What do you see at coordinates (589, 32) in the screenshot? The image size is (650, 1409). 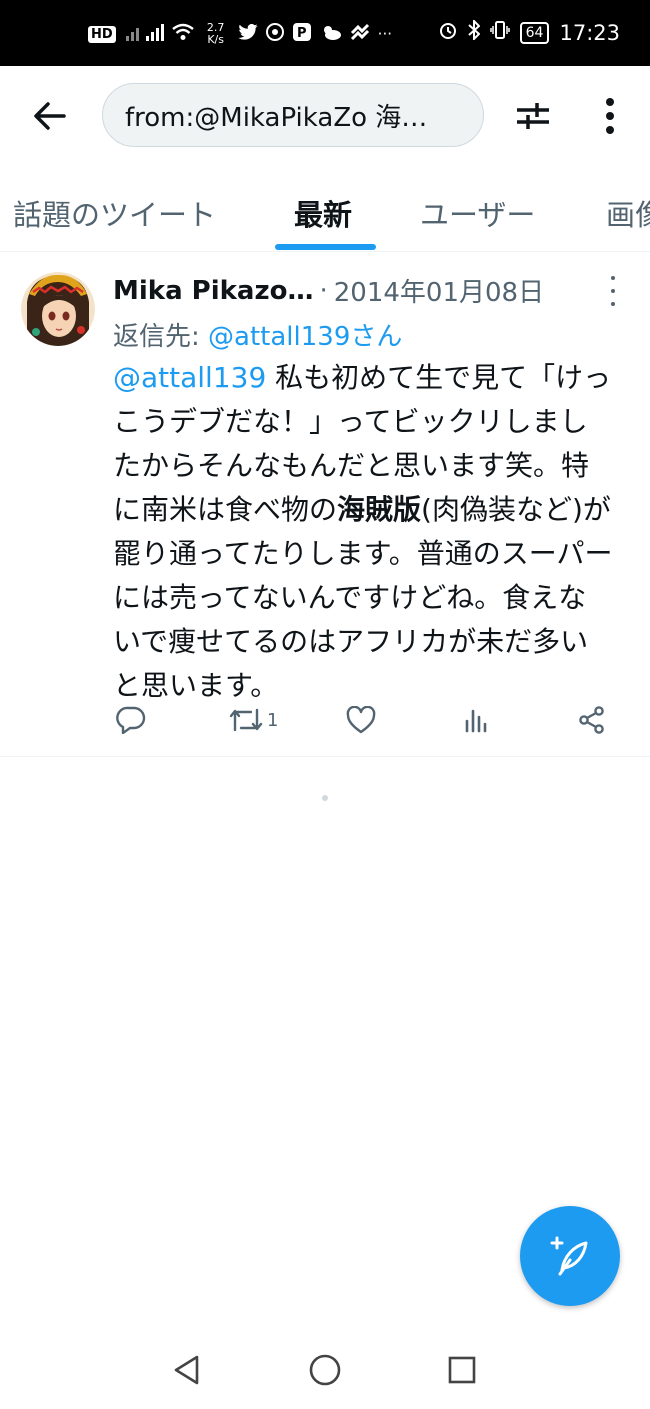 I see `clock: 17:23` at bounding box center [589, 32].